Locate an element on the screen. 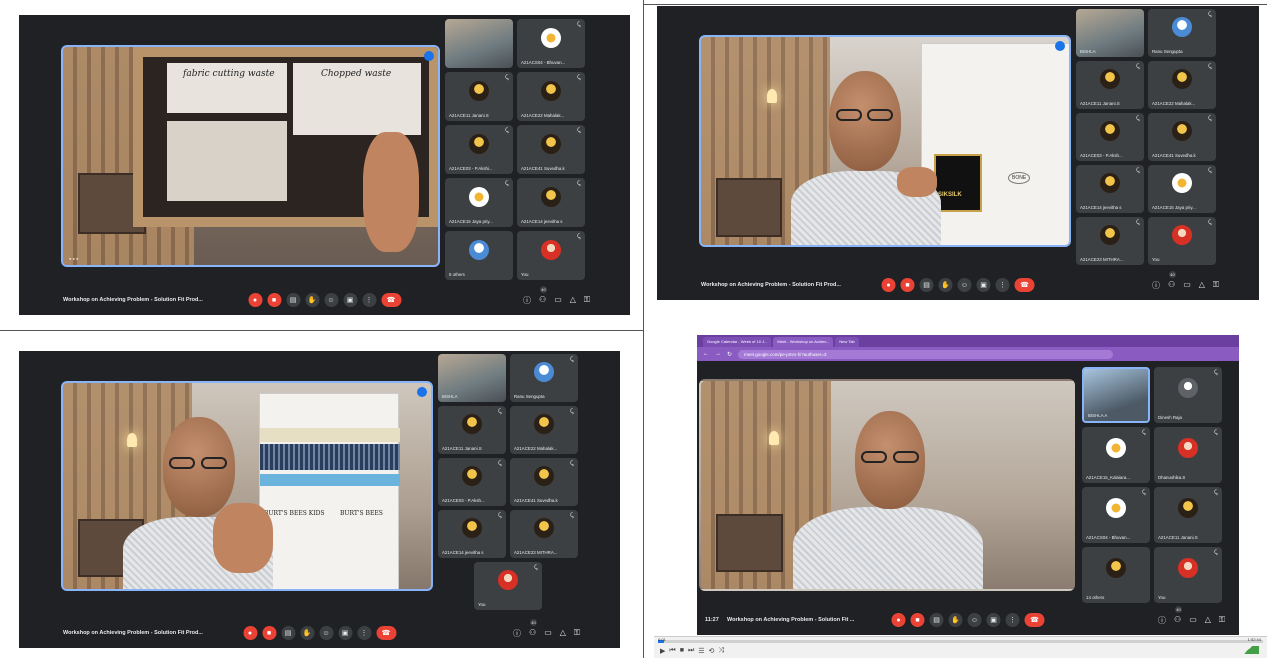 The height and width of the screenshot is (658, 1267). participant-tile: BISHLA A is located at coordinates (1116, 395).